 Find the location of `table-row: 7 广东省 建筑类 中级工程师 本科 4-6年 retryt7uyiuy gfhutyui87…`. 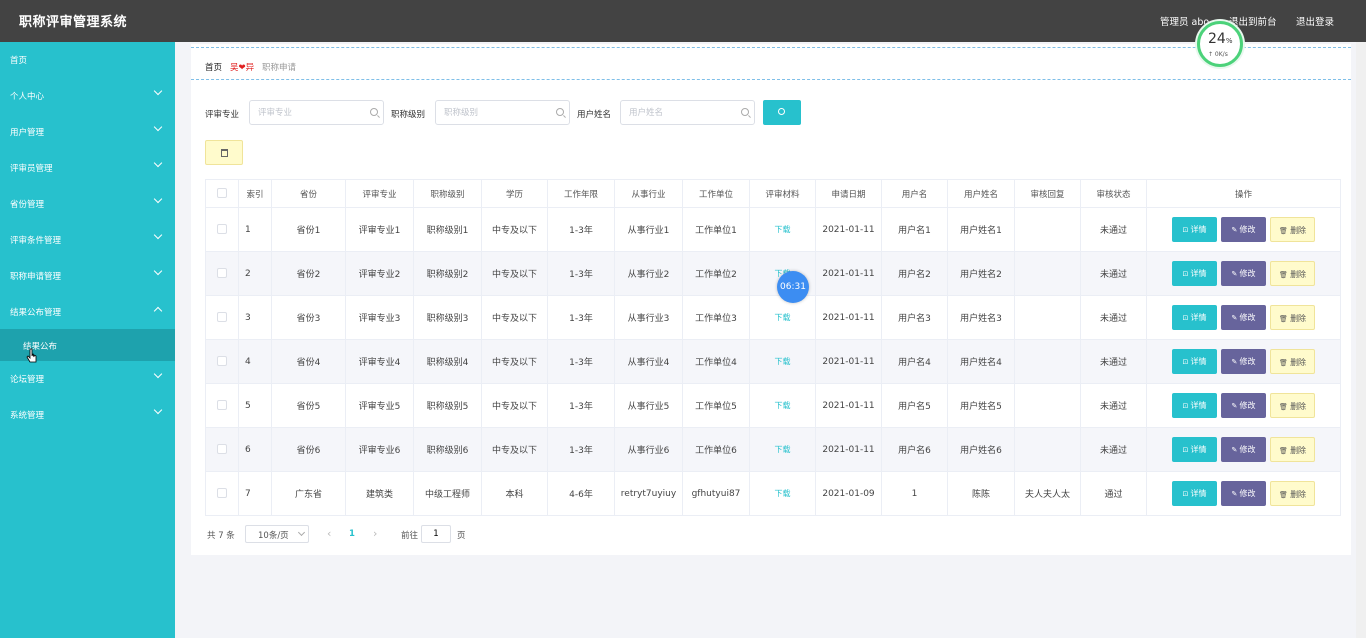

table-row: 7 广东省 建筑类 中级工程师 本科 4-6年 retryt7uyiuy gfhutyui87… is located at coordinates (773, 493).